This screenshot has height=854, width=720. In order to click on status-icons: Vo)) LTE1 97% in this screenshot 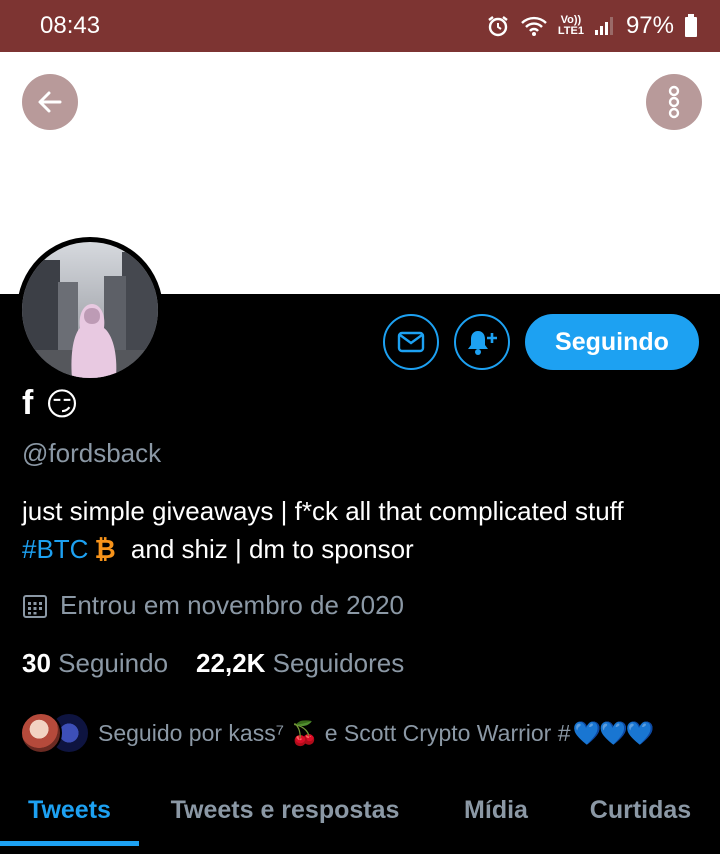, I will do `click(592, 26)`.